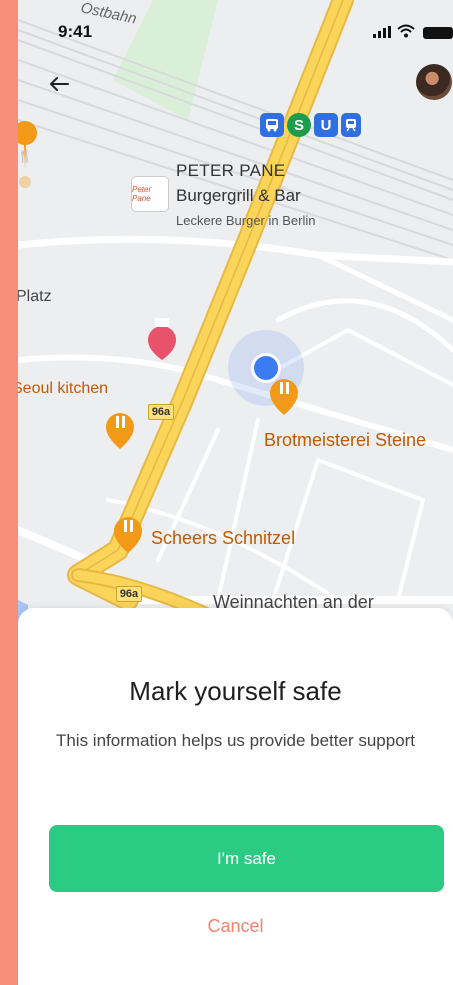  I want to click on sheet-title: Mark yourself safe, so click(235, 691).